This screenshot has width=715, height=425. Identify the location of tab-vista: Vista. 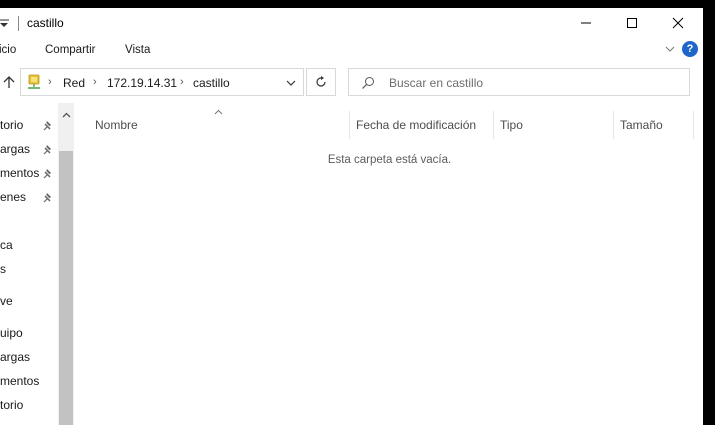
(137, 50).